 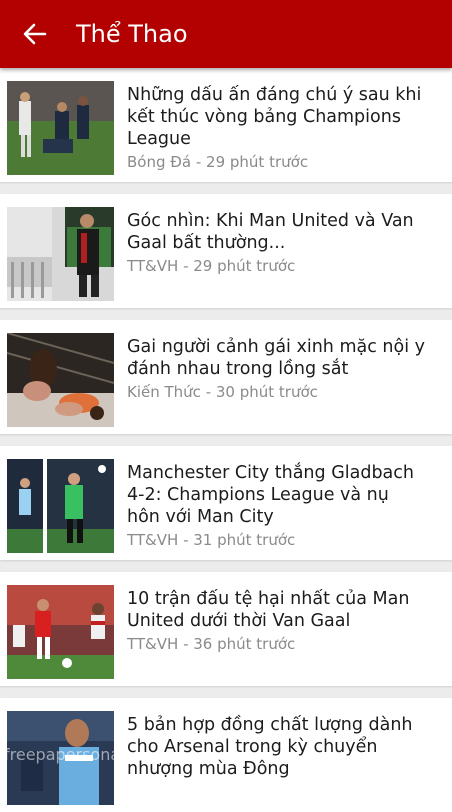 I want to click on article-meta: TT&VH - 31 phút trước, so click(x=211, y=540).